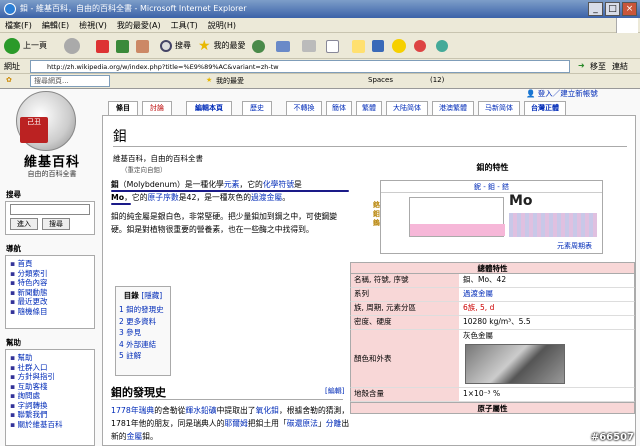 This screenshot has height=446, width=640. I want to click on print-button, so click(309, 46).